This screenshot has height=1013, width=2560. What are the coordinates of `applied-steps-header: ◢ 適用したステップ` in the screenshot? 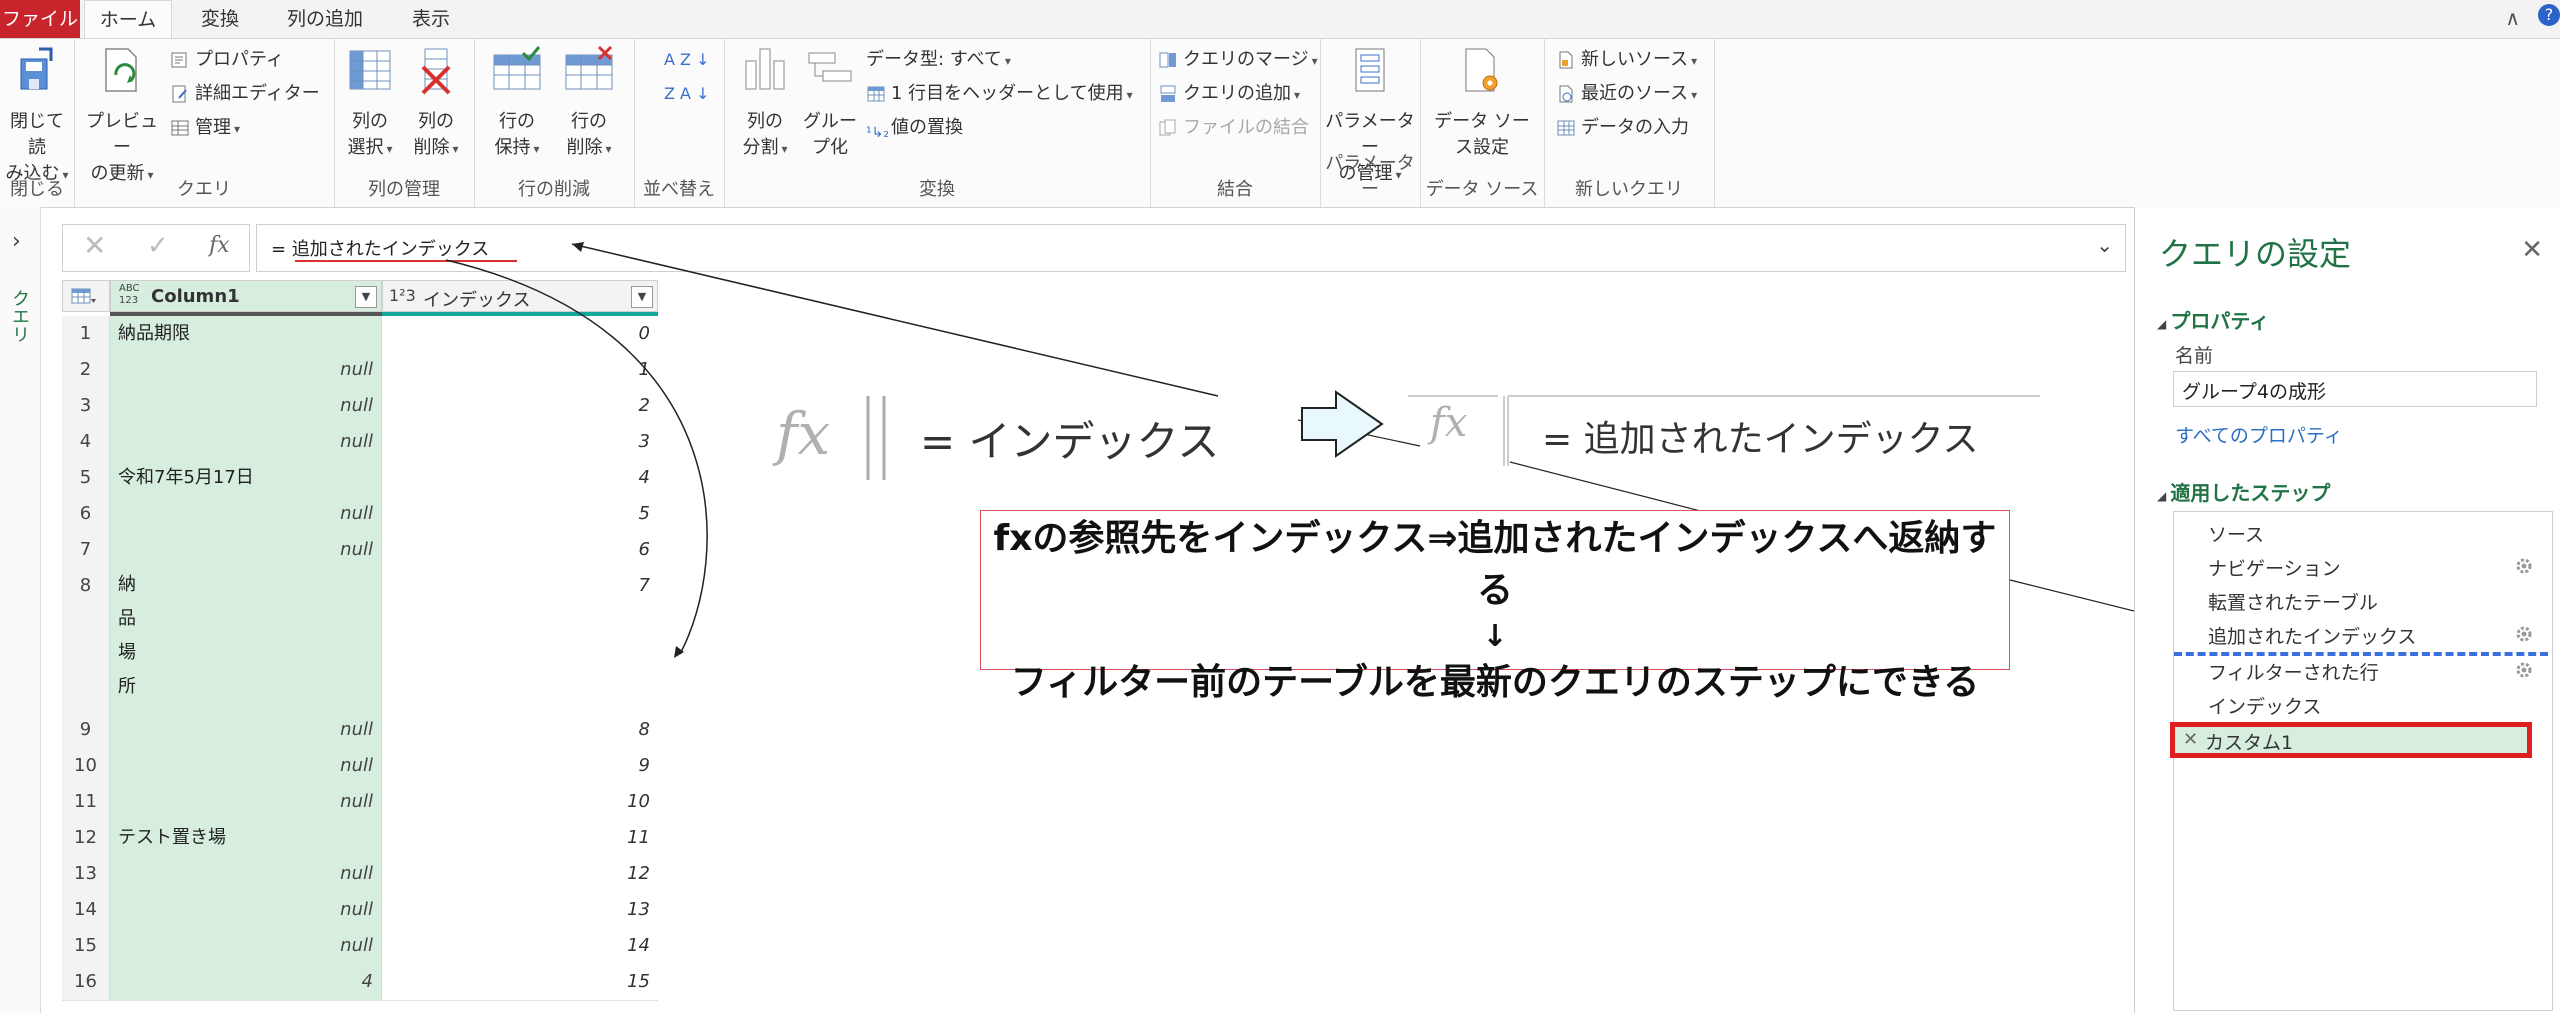 It's located at (2243, 491).